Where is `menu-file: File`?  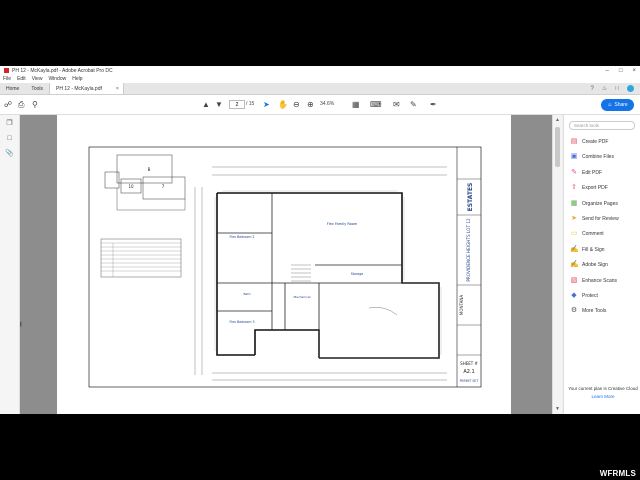
menu-file: File is located at coordinates (7, 79).